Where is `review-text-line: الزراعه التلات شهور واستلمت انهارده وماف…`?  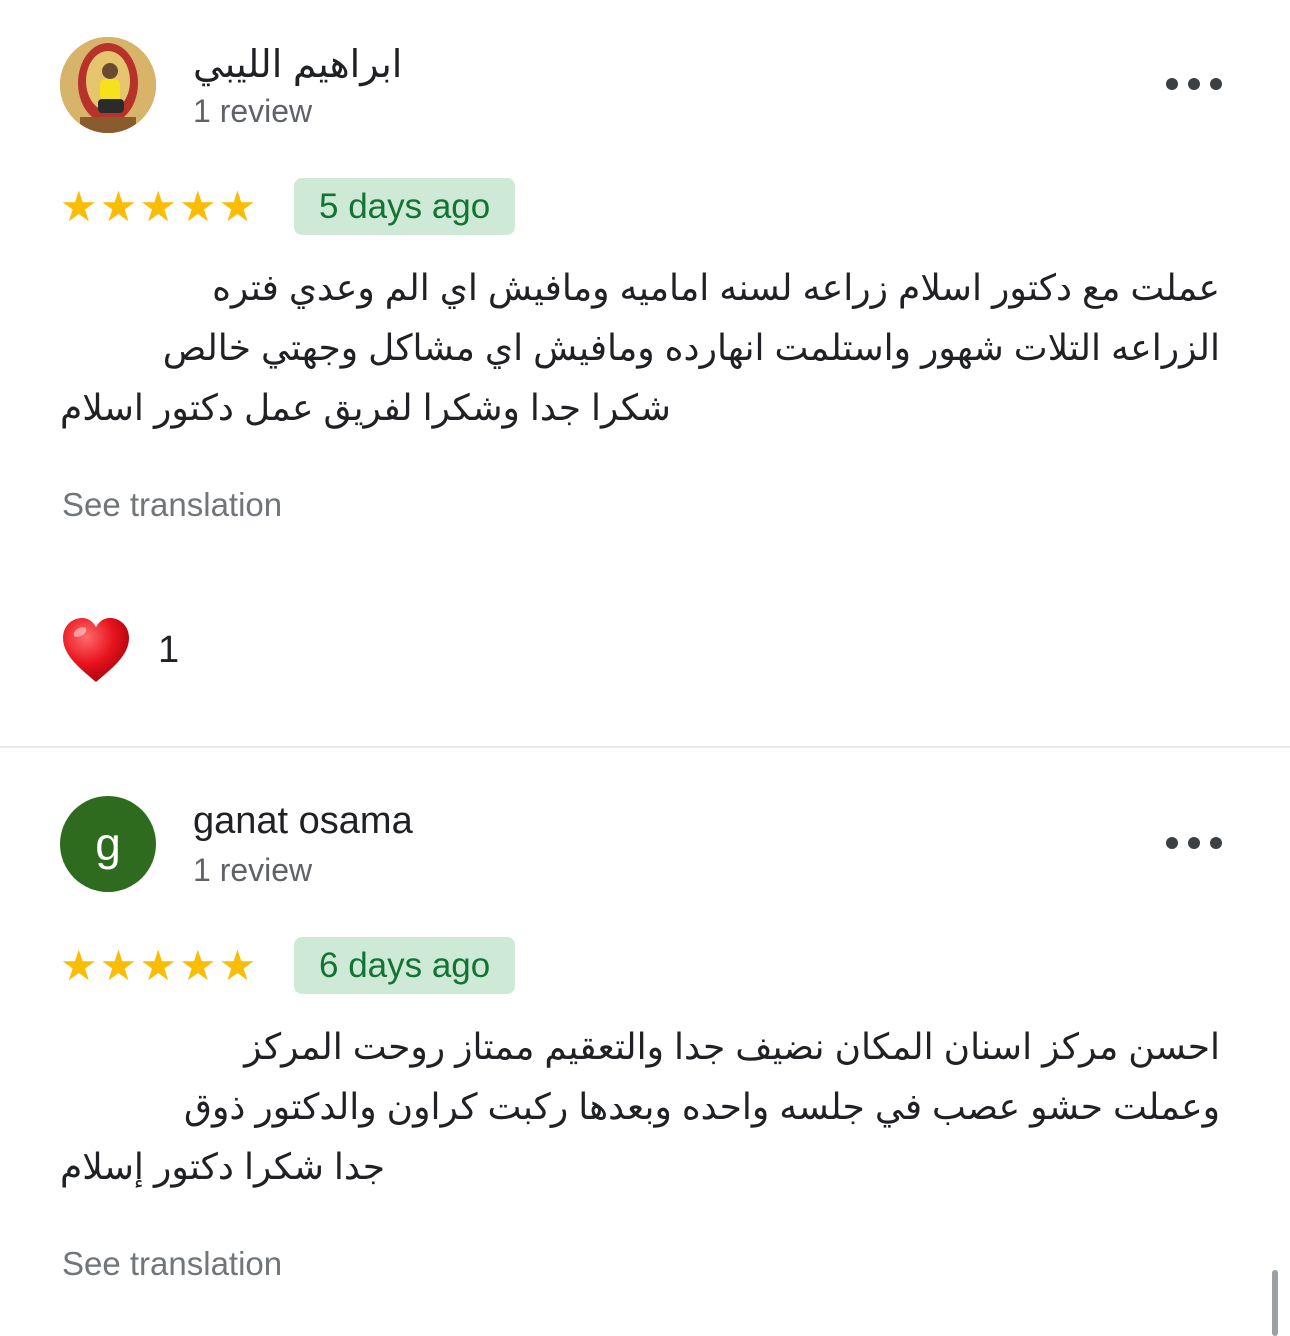
review-text-line: الزراعه التلات شهور واستلمت انهارده وماف… is located at coordinates (691, 347).